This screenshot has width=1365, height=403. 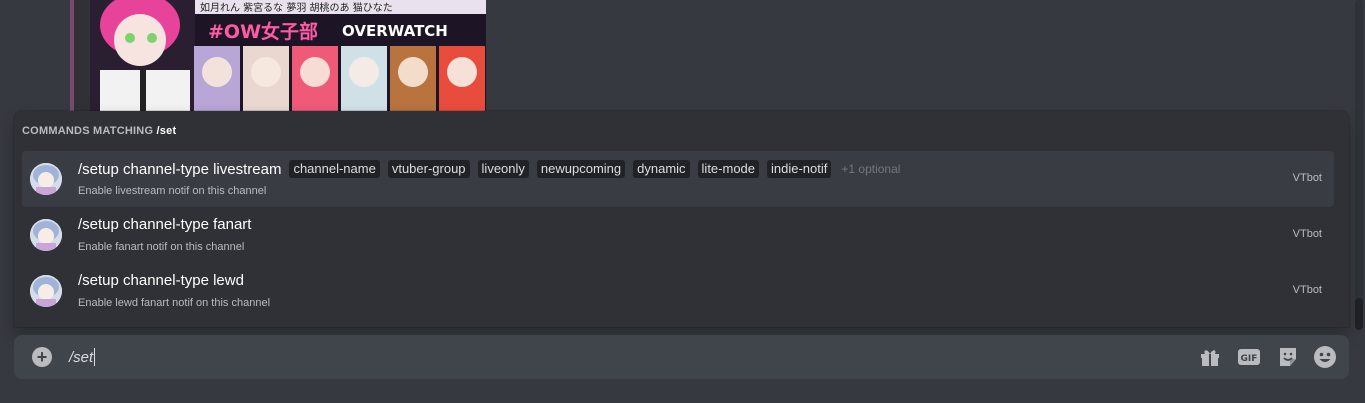 What do you see at coordinates (1359, 165) in the screenshot?
I see `scrollbar-track` at bounding box center [1359, 165].